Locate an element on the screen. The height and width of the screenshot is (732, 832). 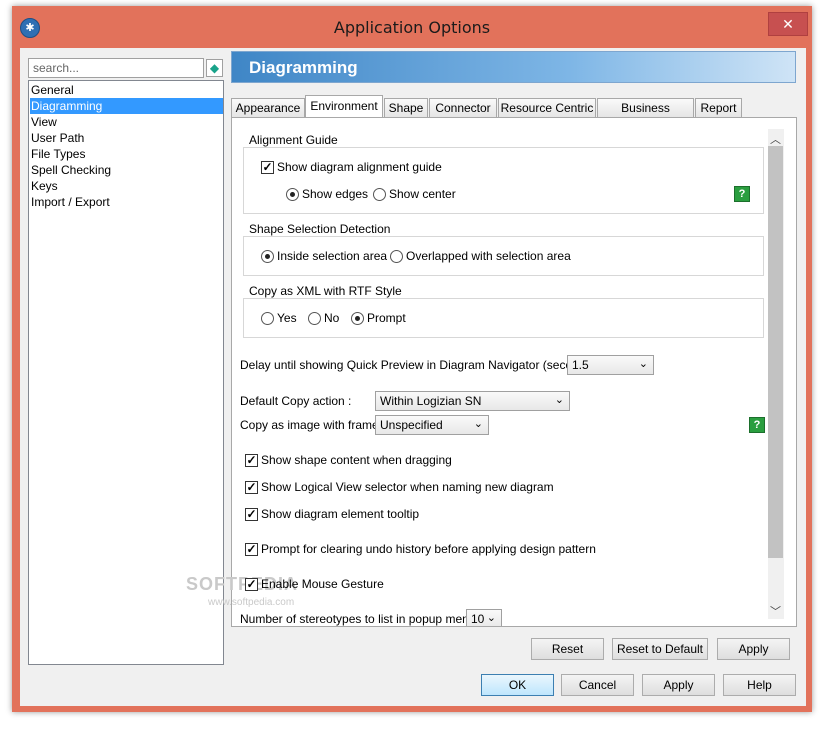
copy-xml-title: Copy as XML with RTF Style is located at coordinates (325, 291).